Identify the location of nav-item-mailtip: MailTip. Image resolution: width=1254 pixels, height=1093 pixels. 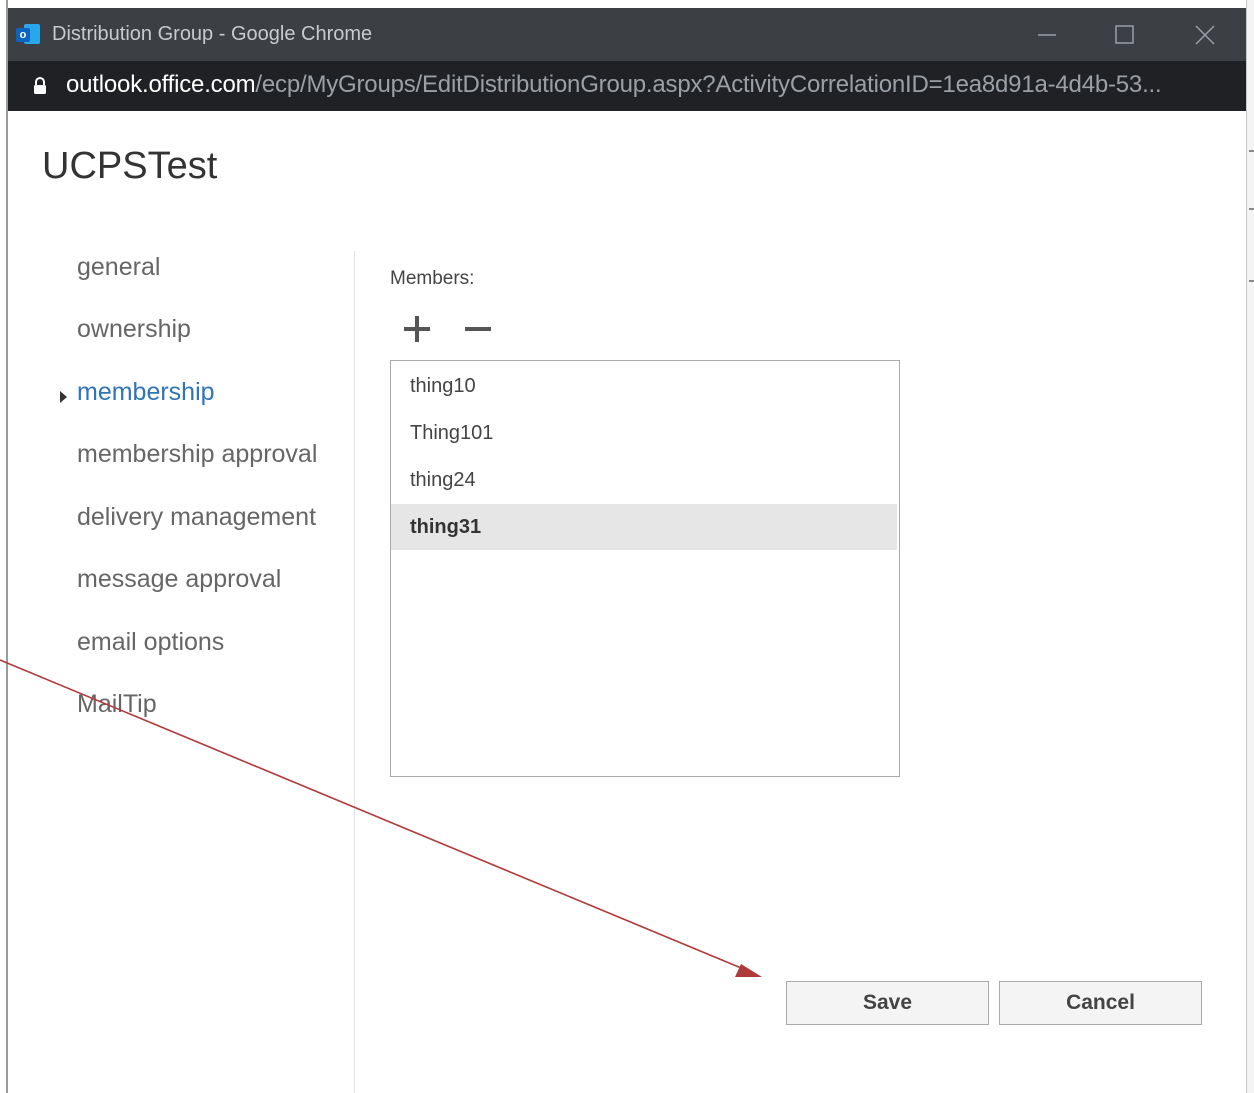
(117, 704).